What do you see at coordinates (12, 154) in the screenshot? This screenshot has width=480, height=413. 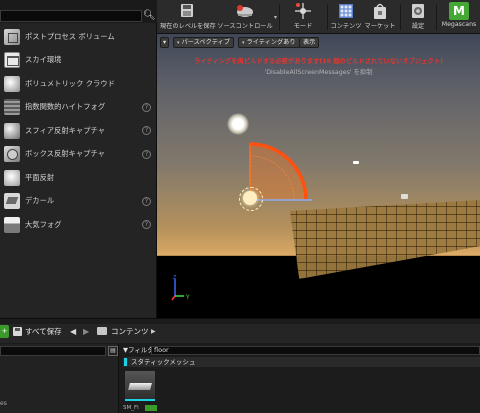 I see `box-reflection-icon` at bounding box center [12, 154].